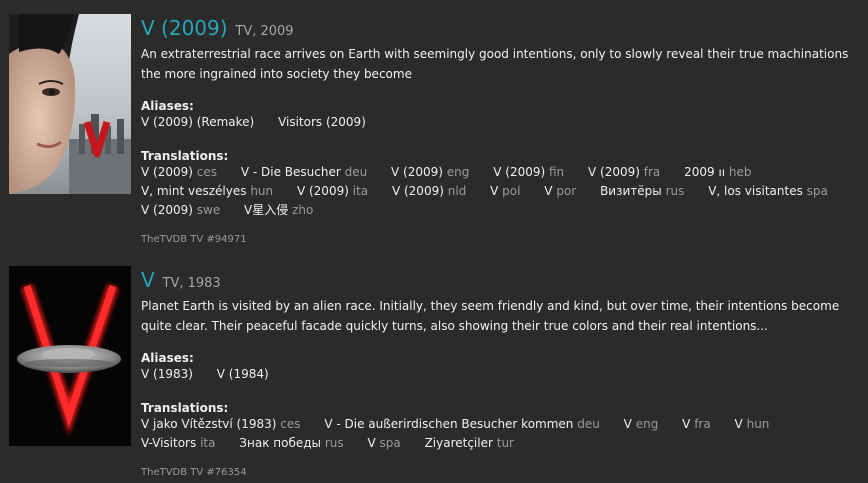  I want to click on source-link: TheTVDB TV #94971, so click(502, 240).